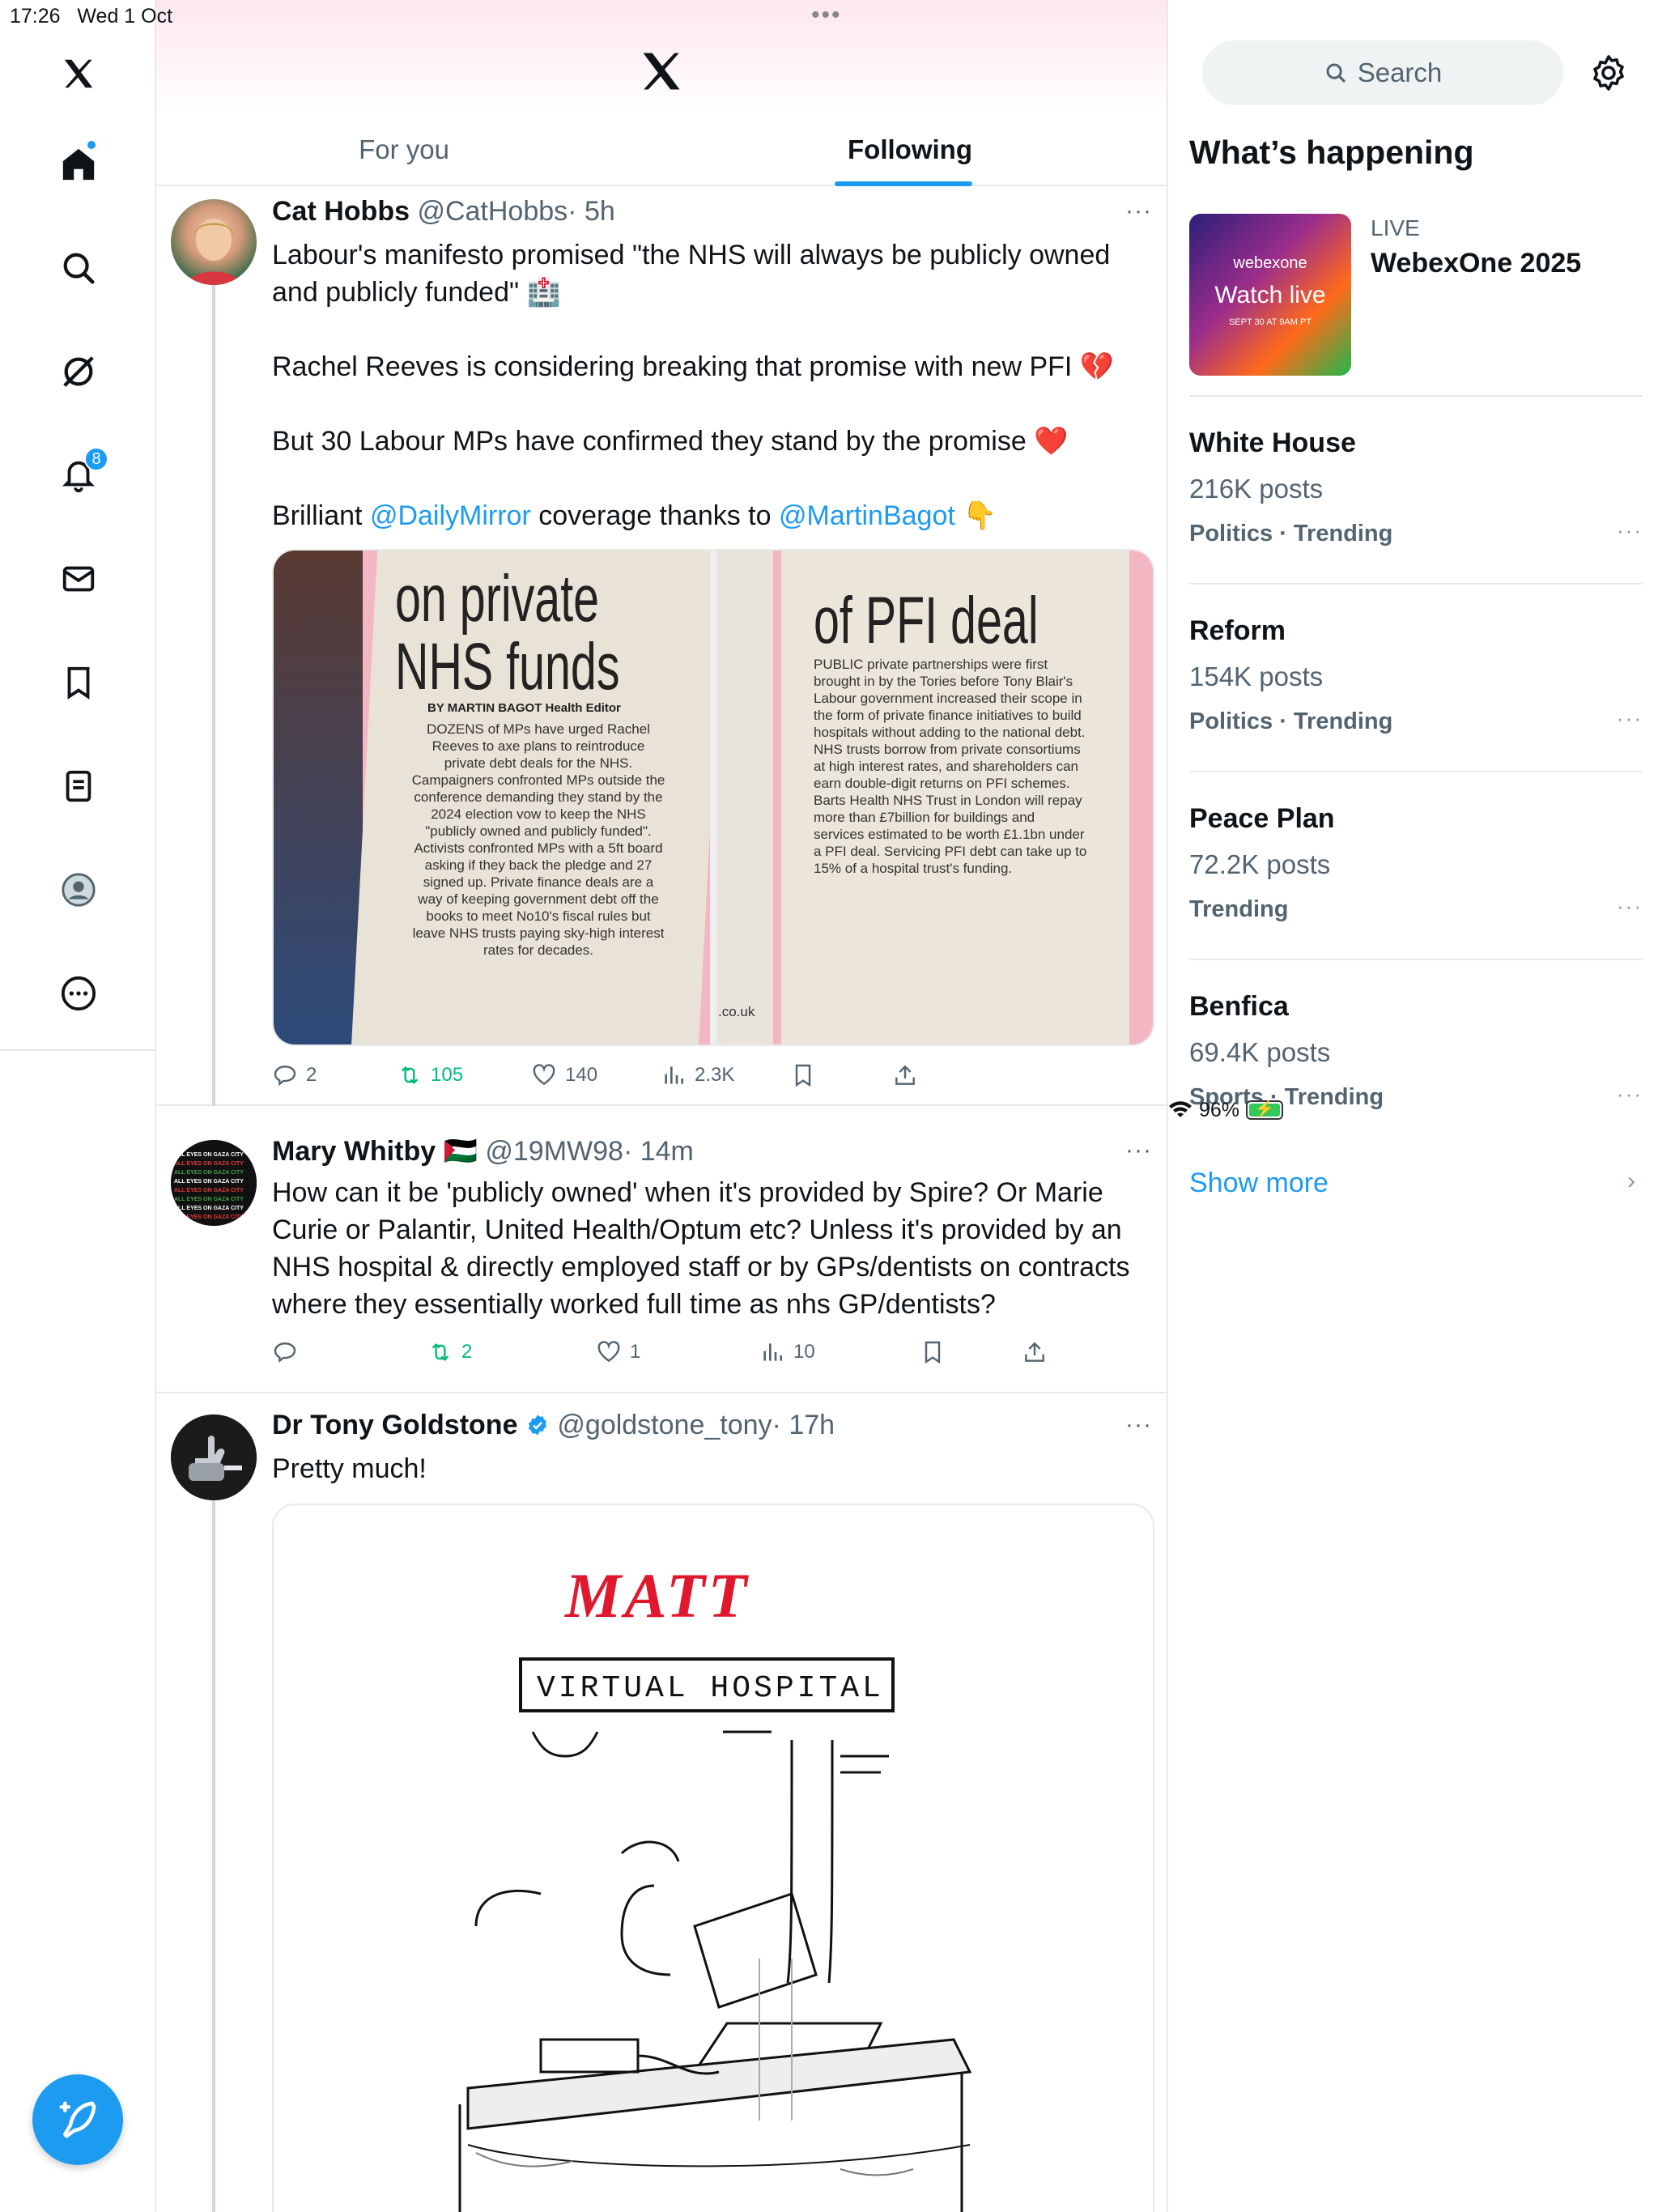 The height and width of the screenshot is (2212, 1658). I want to click on tweet-header: Cat Hobbs @CatHobbs· 5h, so click(443, 212).